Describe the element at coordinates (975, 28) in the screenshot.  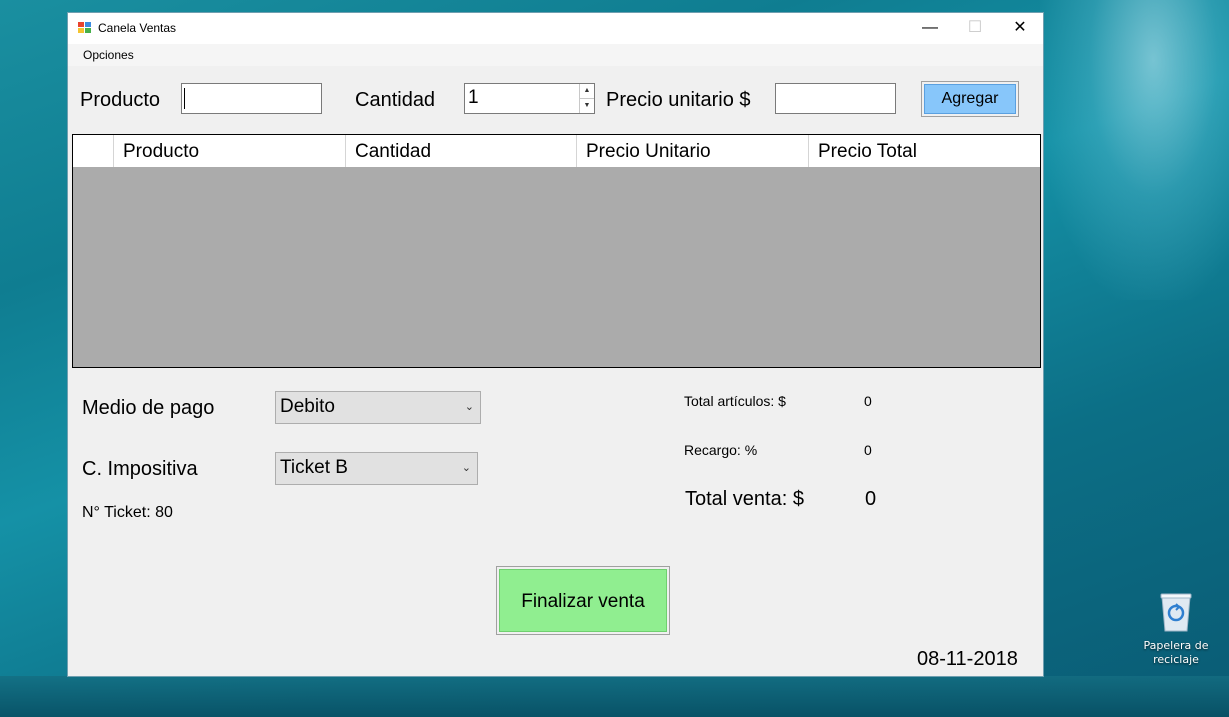
I see `maximize-button: ☐` at that location.